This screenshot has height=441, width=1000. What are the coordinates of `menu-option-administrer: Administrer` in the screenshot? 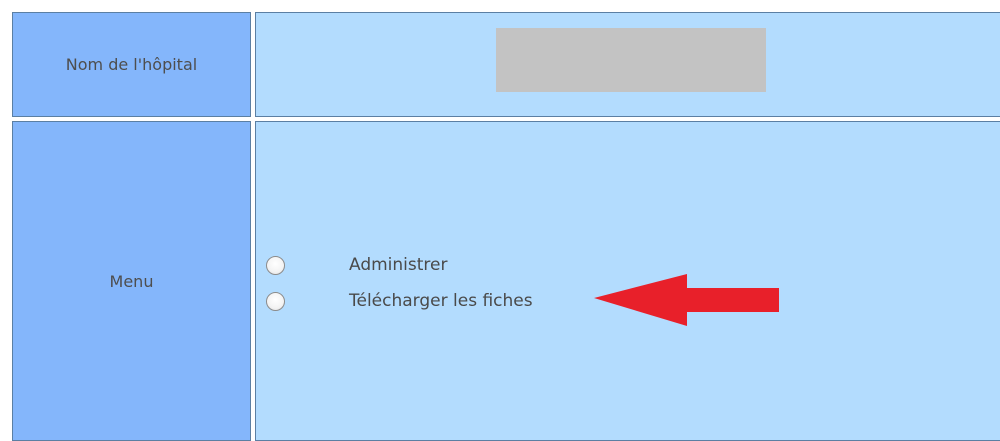 It's located at (399, 265).